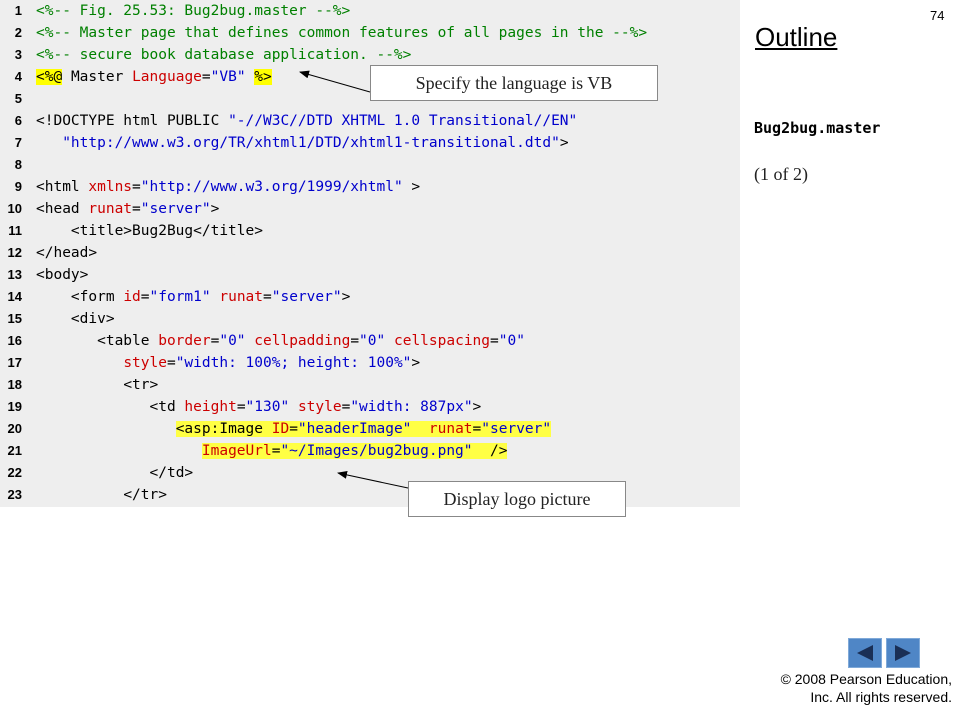  Describe the element at coordinates (14, 318) in the screenshot. I see `line-number: 15` at that location.